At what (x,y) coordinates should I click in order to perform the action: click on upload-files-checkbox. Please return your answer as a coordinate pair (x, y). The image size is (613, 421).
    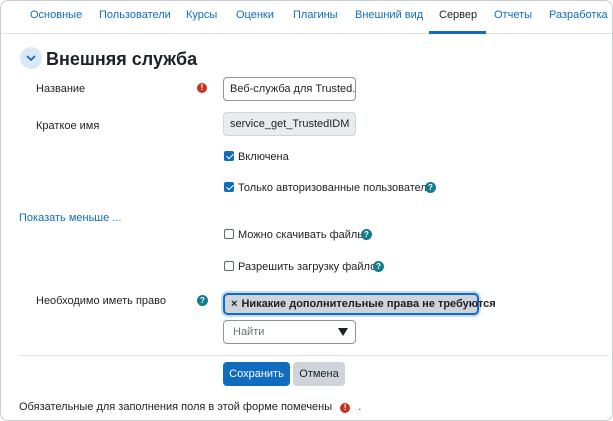
    Looking at the image, I should click on (229, 266).